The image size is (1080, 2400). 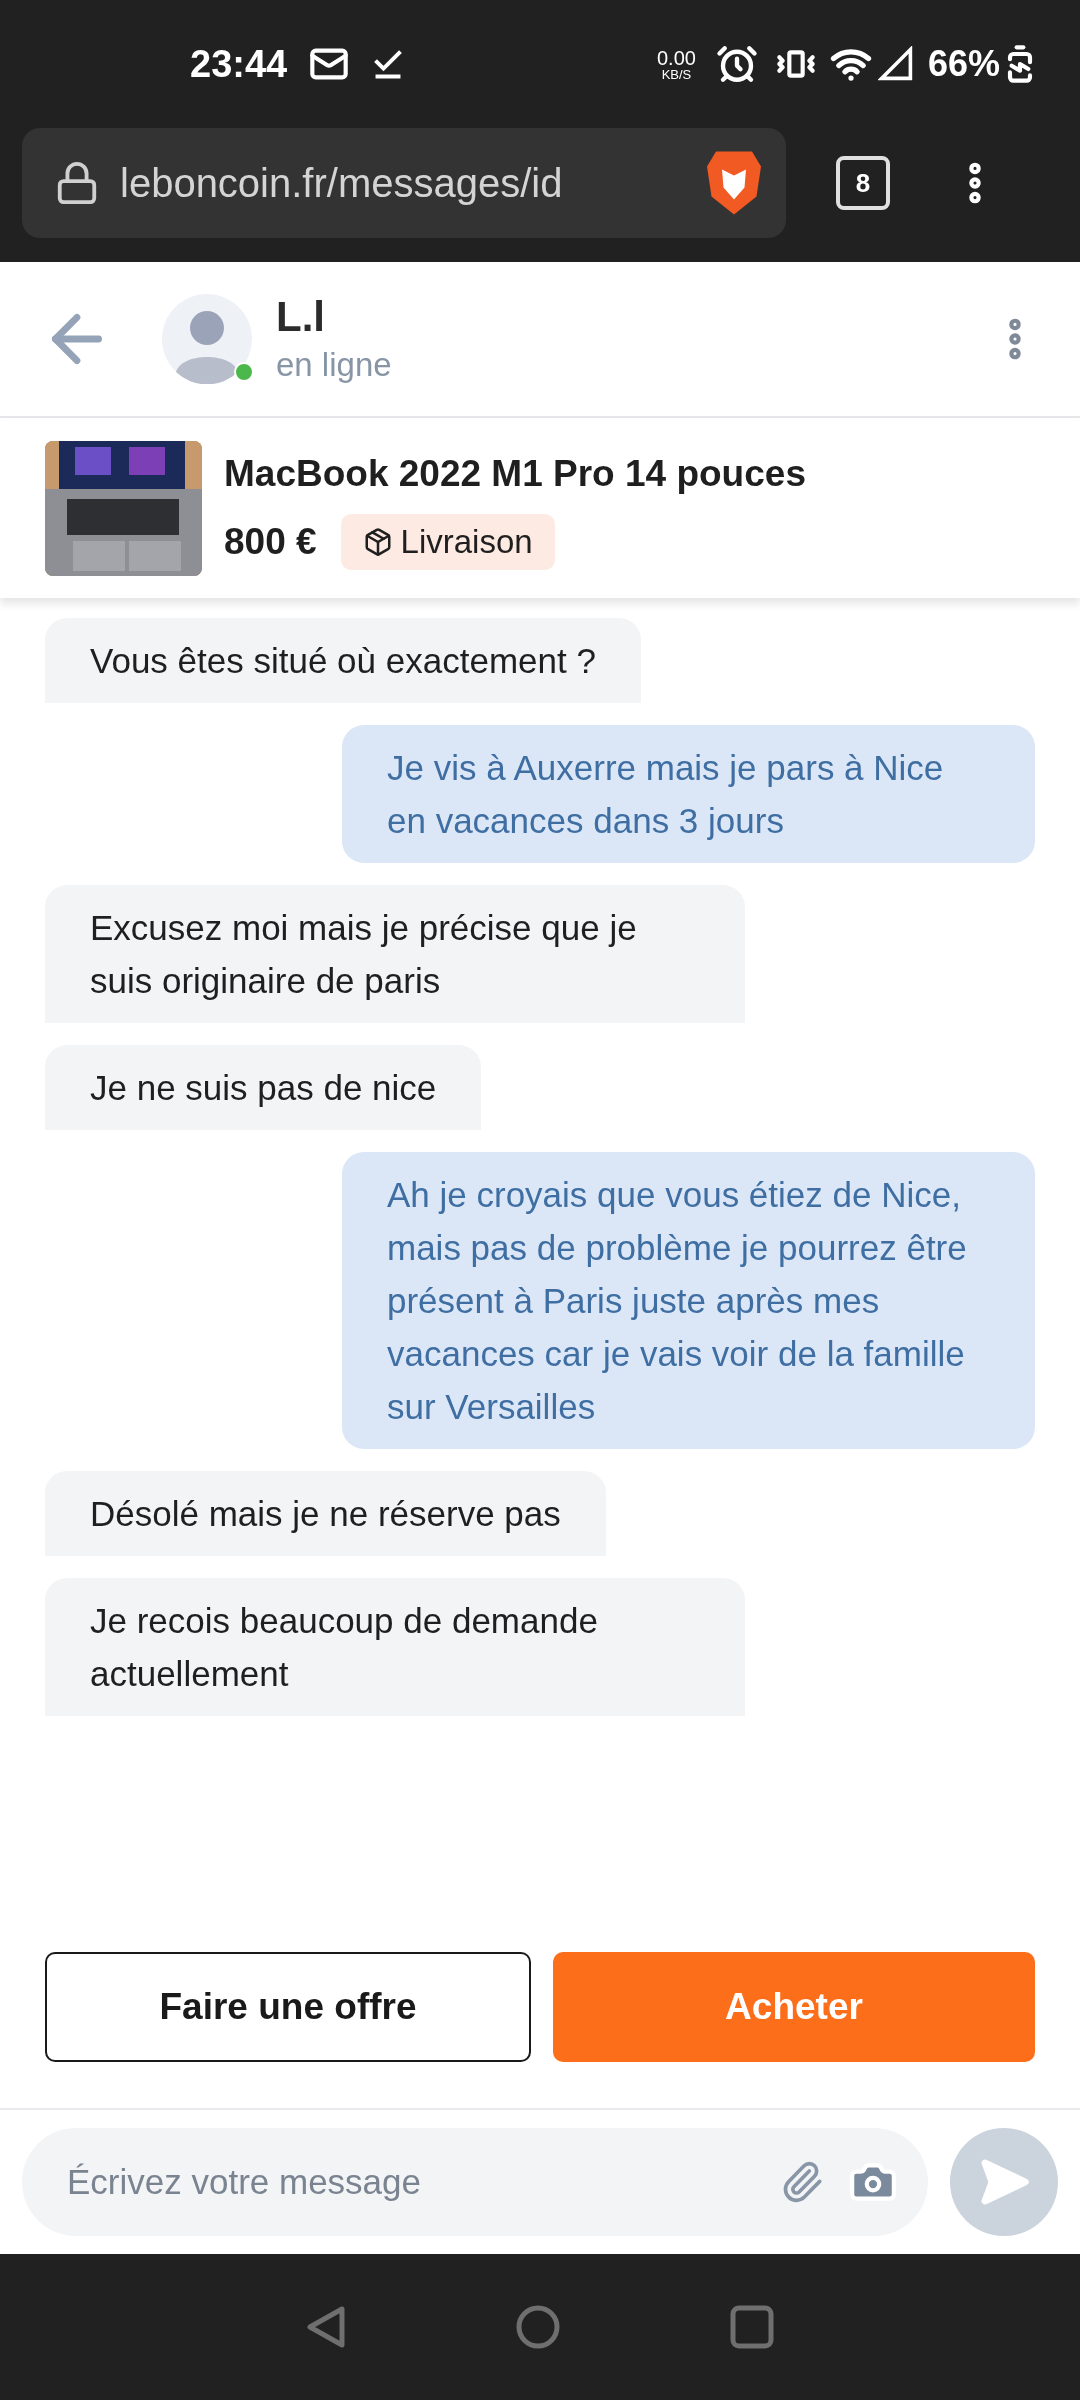 I want to click on avatar-icon, so click(x=207, y=339).